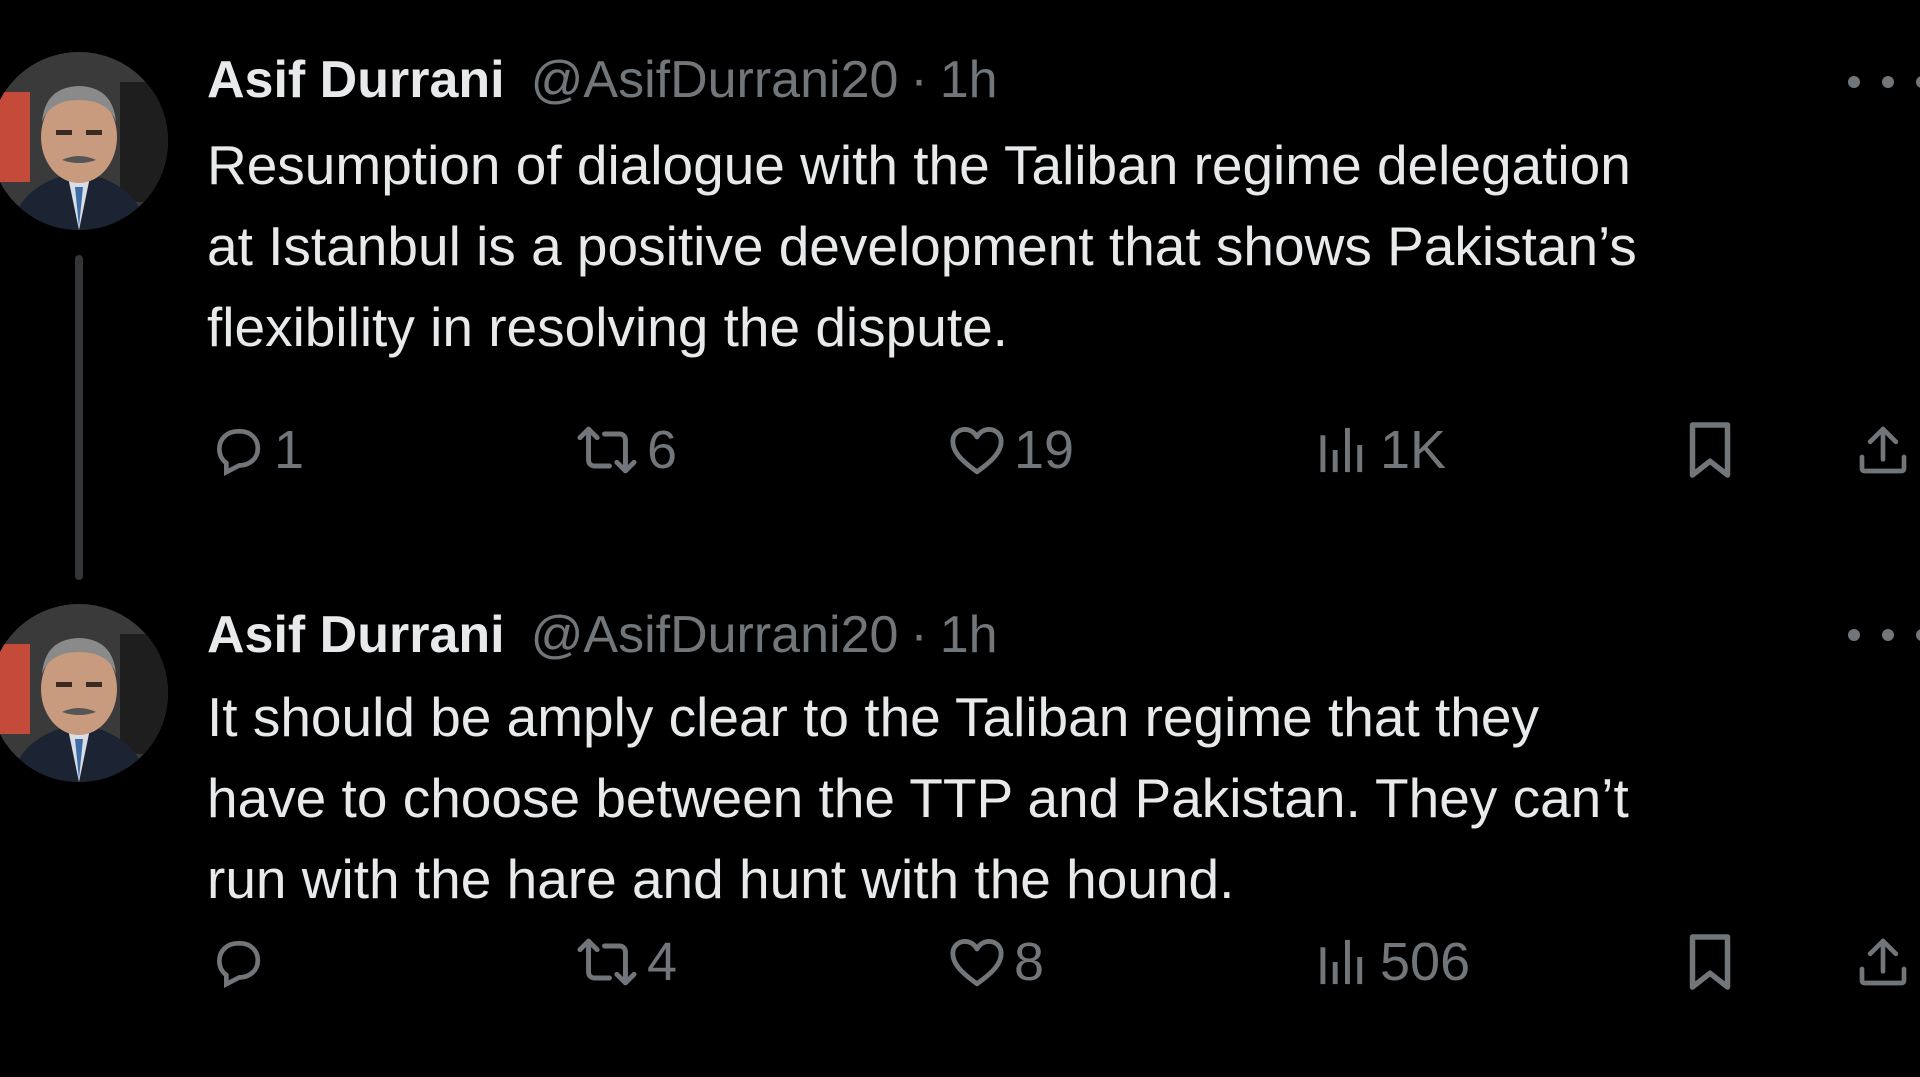 This screenshot has width=1920, height=1077. What do you see at coordinates (662, 962) in the screenshot?
I see `retweet-count: 4` at bounding box center [662, 962].